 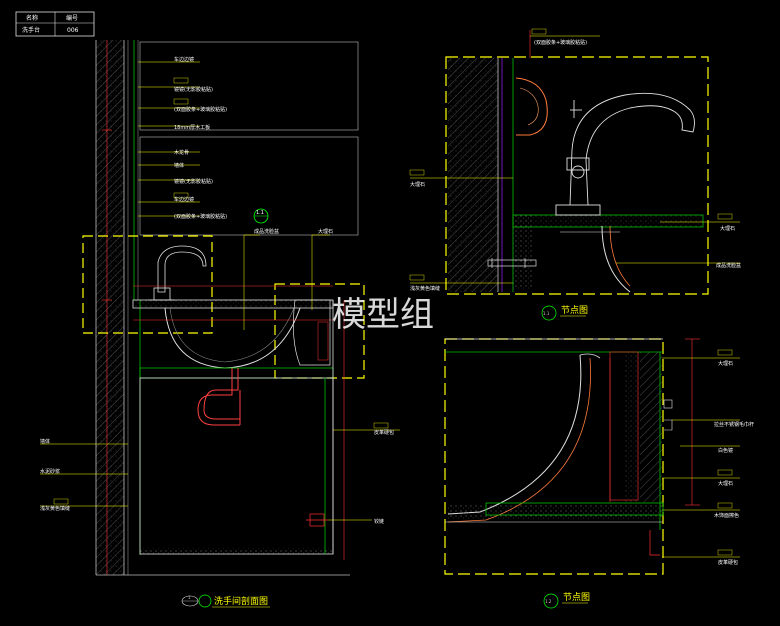 What do you see at coordinates (574, 310) in the screenshot?
I see `detail-1-1-title: 节点图` at bounding box center [574, 310].